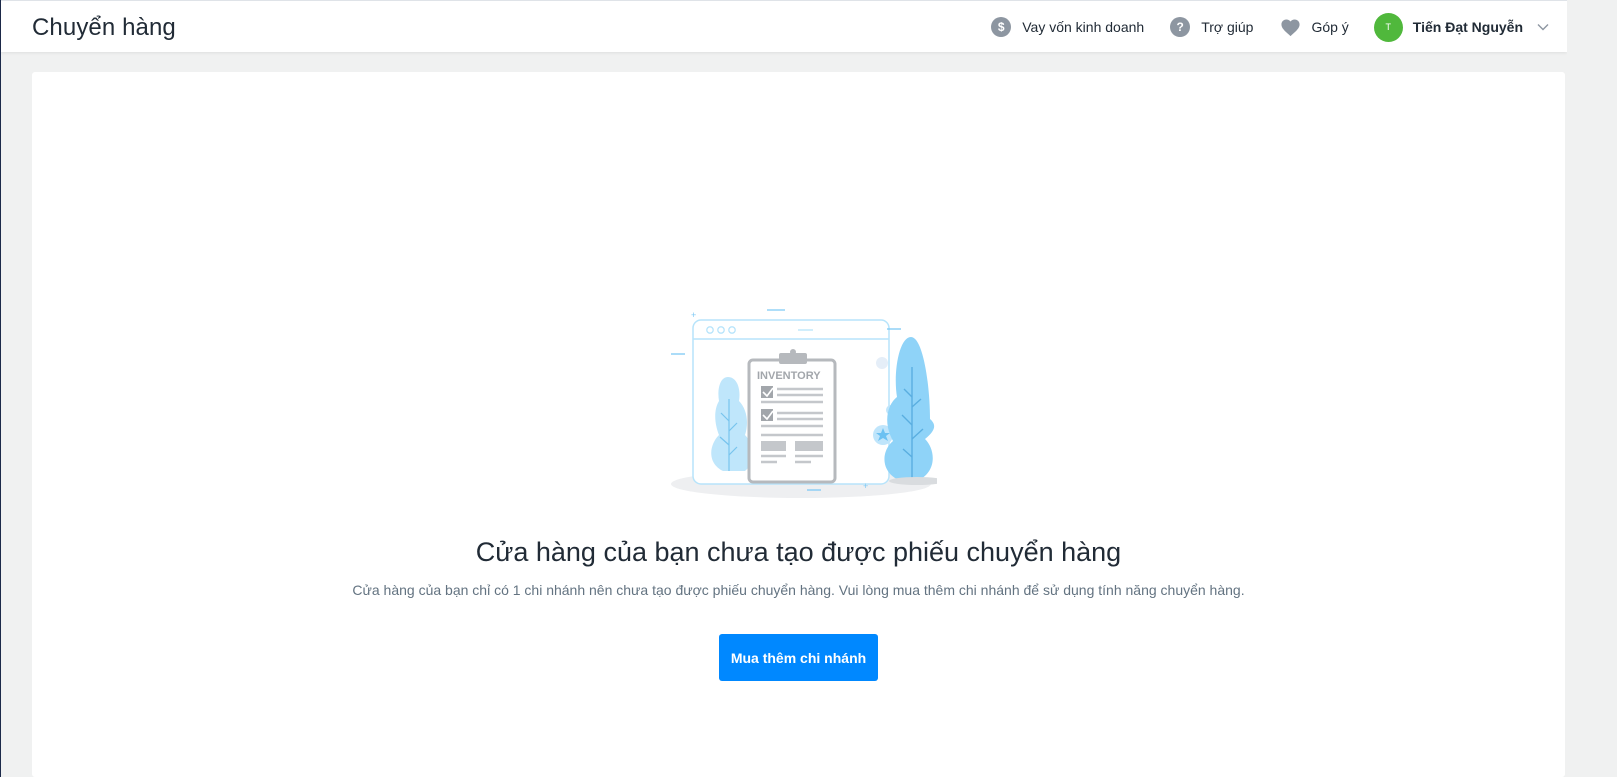 The width and height of the screenshot is (1617, 777). I want to click on dollar-icon: $, so click(1001, 27).